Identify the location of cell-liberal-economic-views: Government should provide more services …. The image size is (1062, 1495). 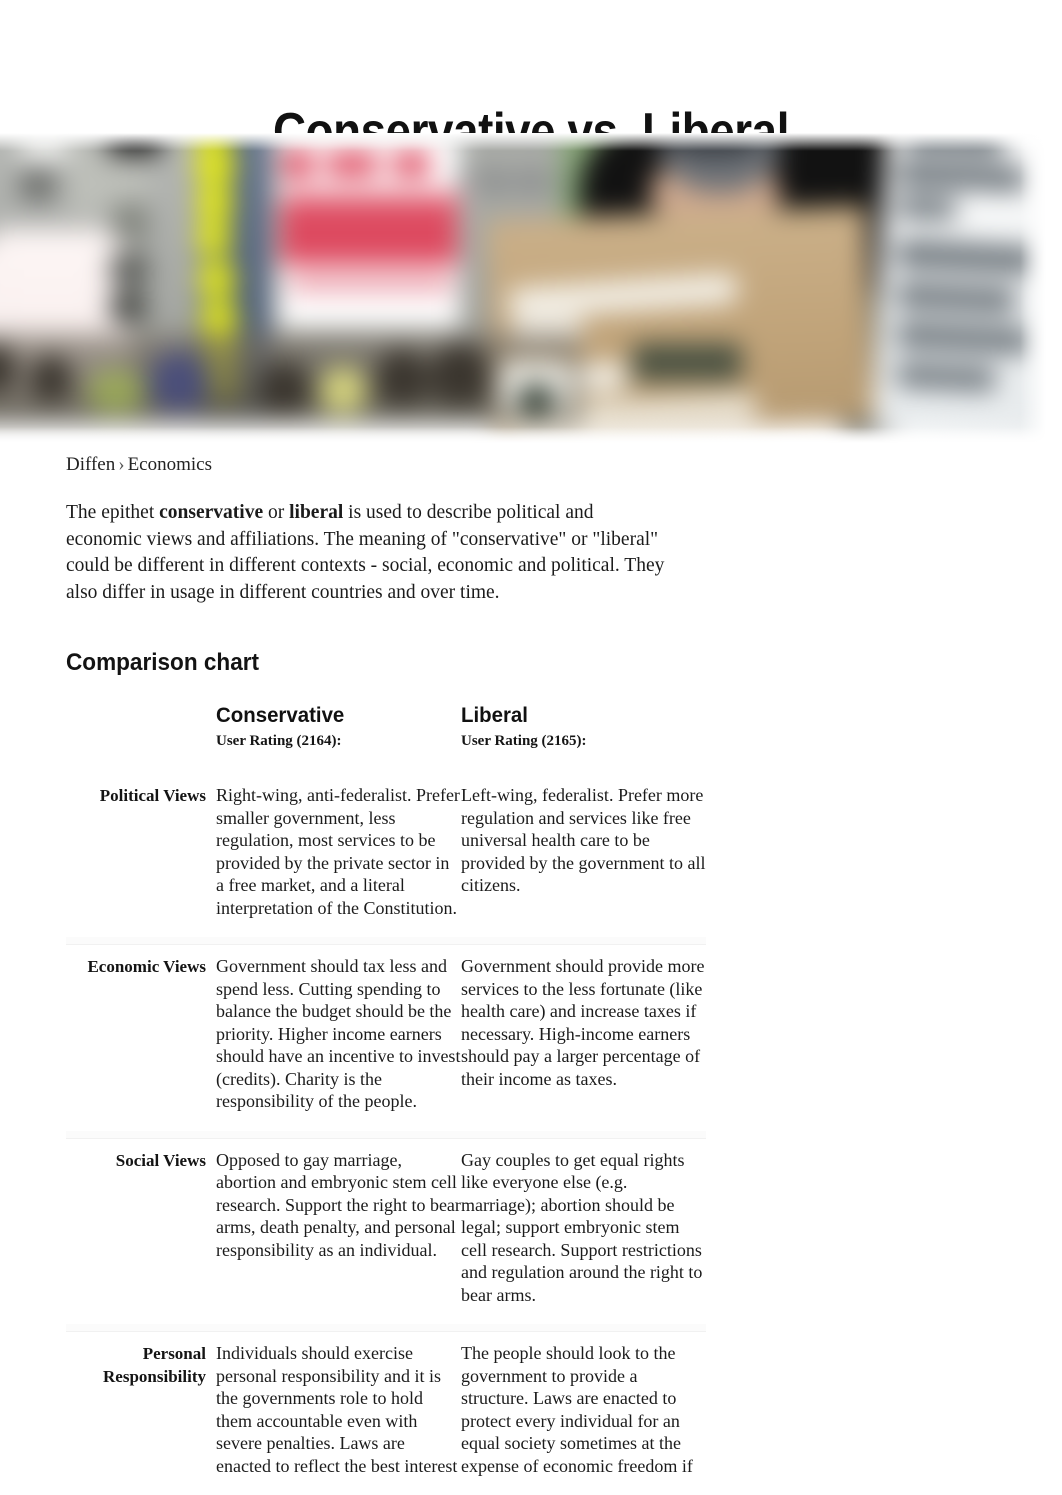
(583, 1038).